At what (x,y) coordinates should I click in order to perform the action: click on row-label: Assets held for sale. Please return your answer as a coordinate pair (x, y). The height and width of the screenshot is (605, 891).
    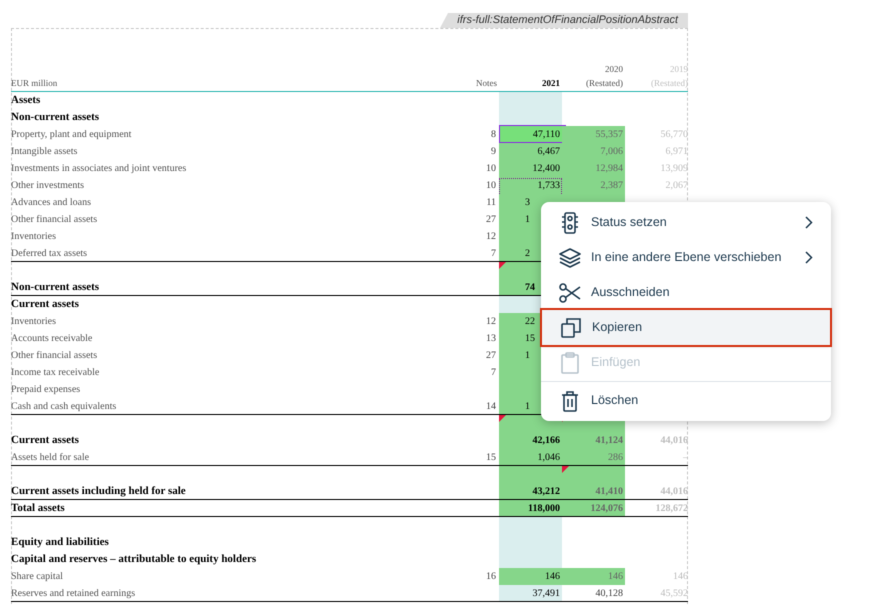
    Looking at the image, I should click on (50, 457).